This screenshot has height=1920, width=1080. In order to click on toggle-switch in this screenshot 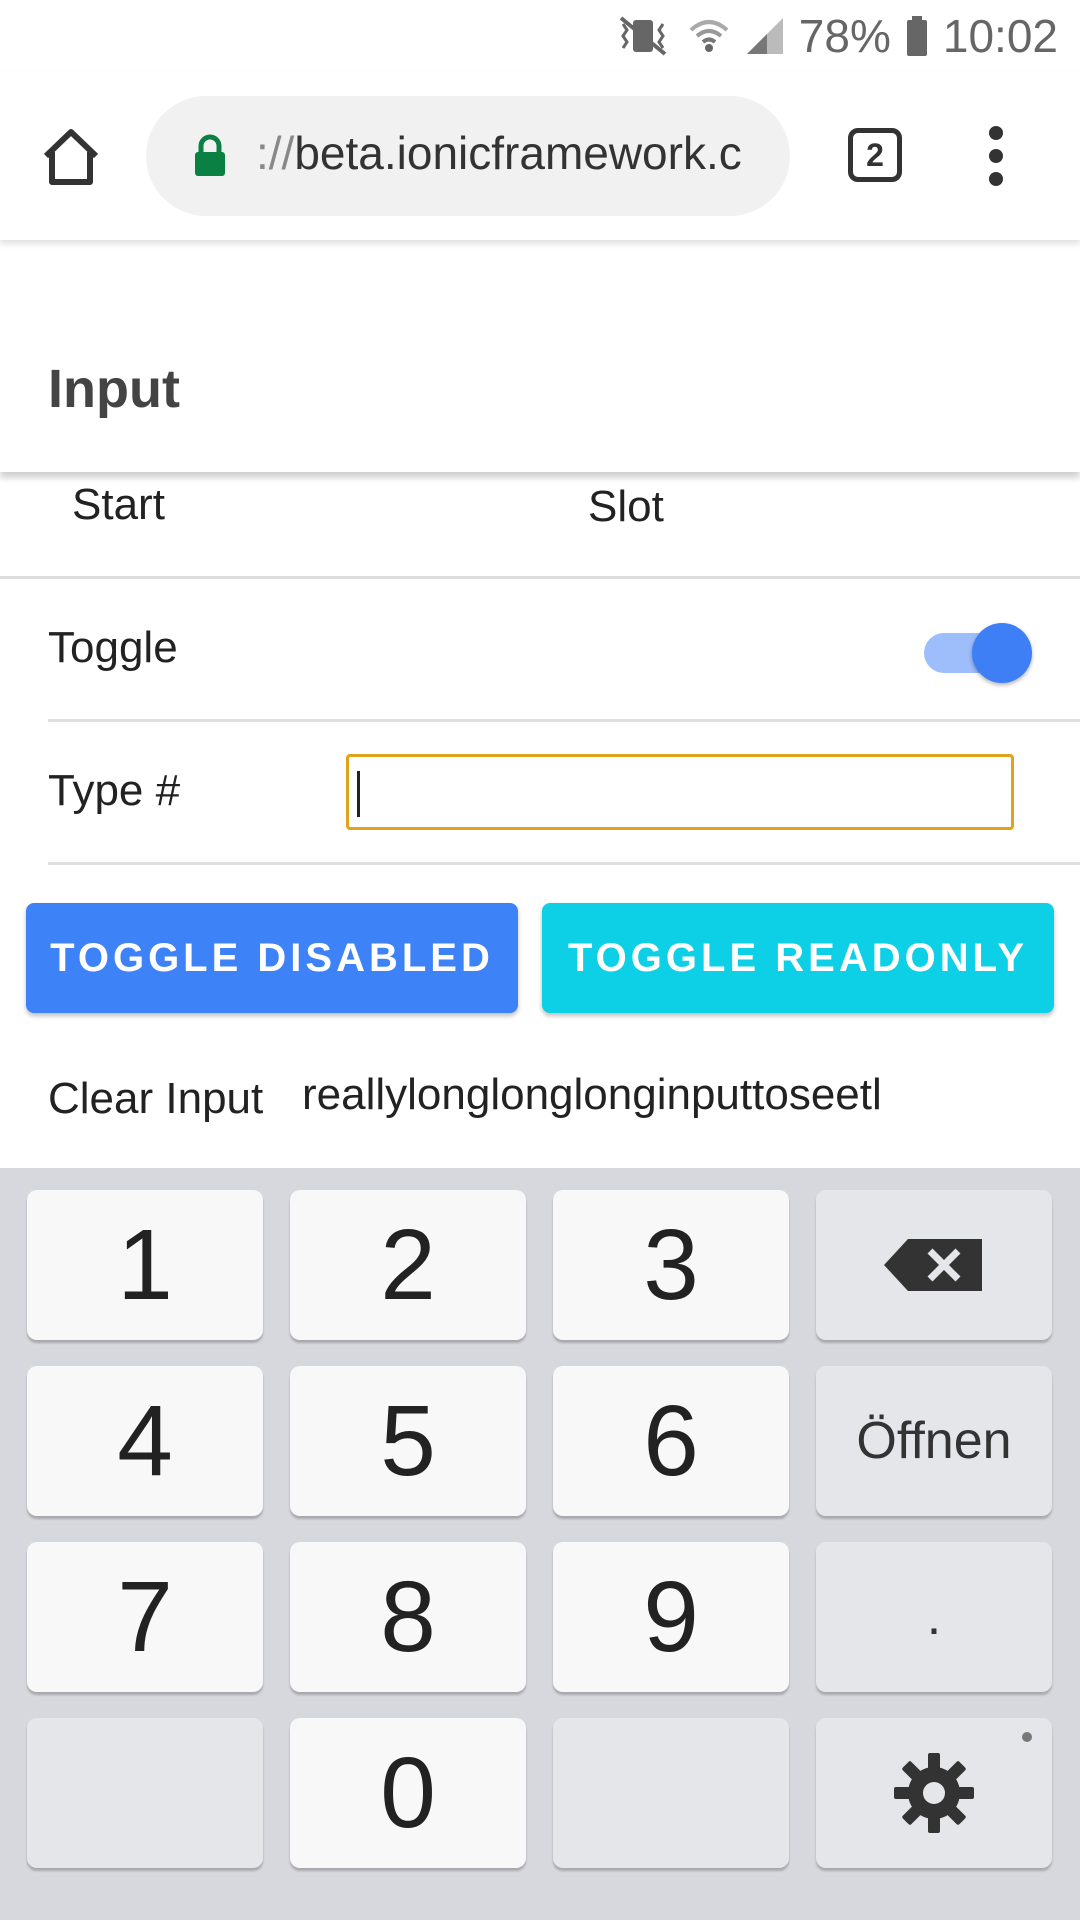, I will do `click(978, 653)`.